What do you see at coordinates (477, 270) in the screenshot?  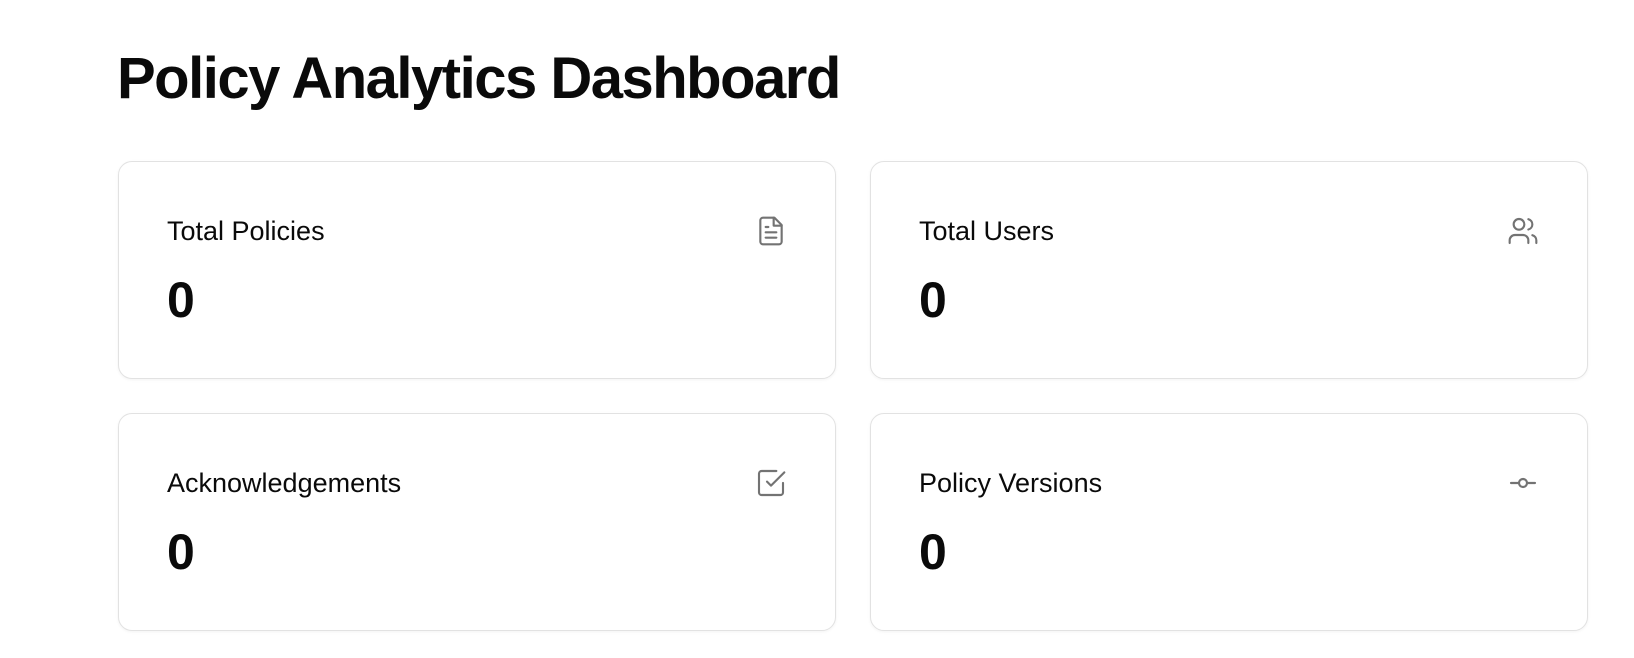 I see `stat-card-total-policies: Total Policies 0` at bounding box center [477, 270].